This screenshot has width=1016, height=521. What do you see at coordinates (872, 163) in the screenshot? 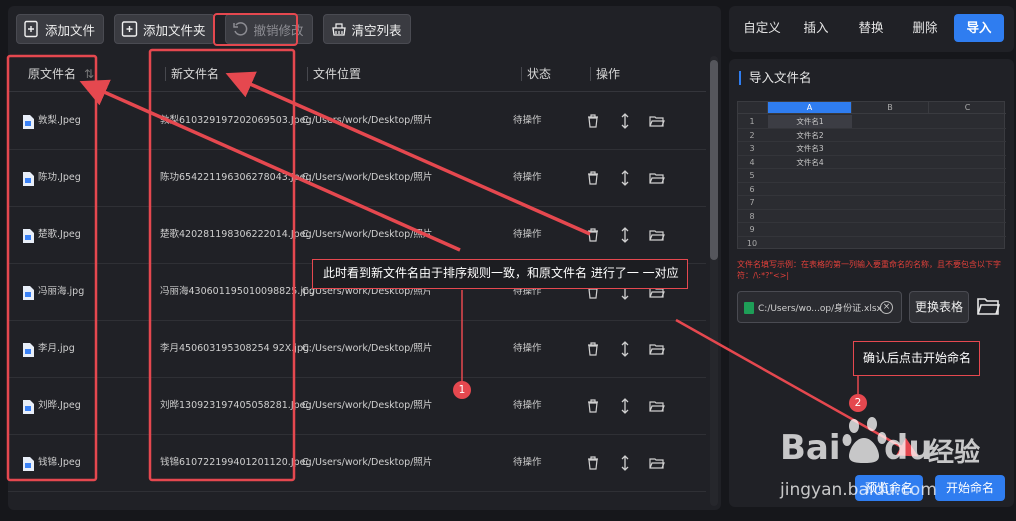
I see `sheet-row: 4 文件名4` at bounding box center [872, 163].